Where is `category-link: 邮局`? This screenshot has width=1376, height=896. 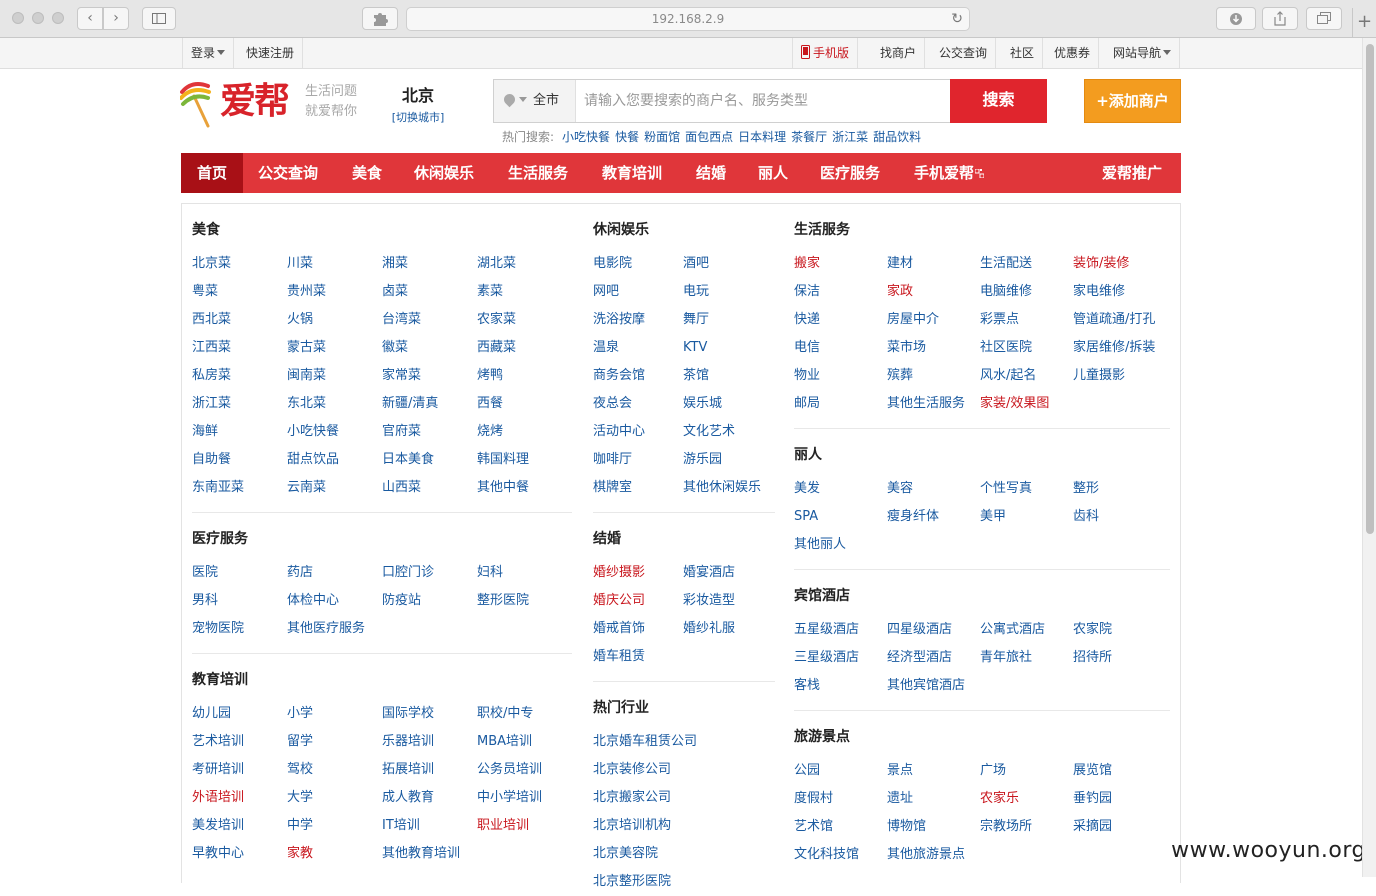 category-link: 邮局 is located at coordinates (840, 404).